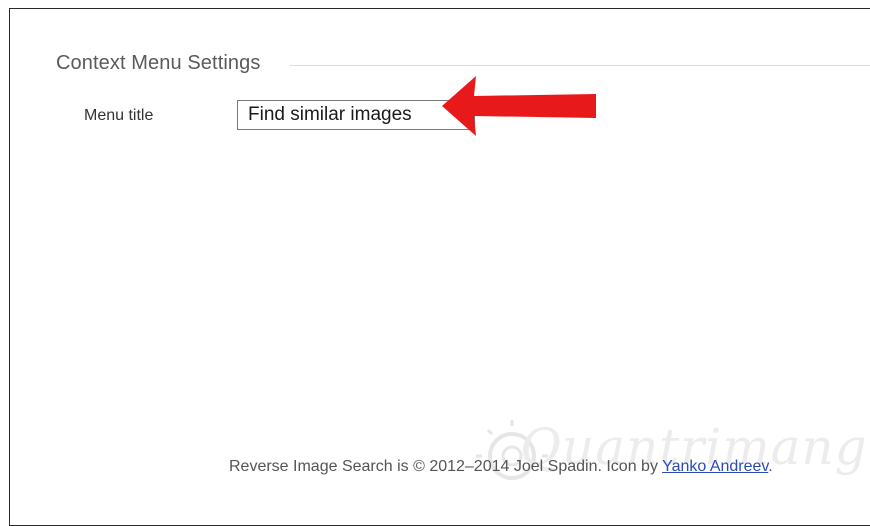 Image resolution: width=870 pixels, height=526 pixels. I want to click on author-link: Yanko Andreev, so click(715, 466).